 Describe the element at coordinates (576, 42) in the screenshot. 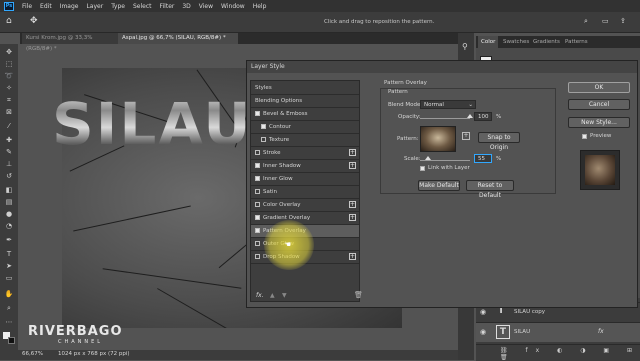

I see `tab-patterns: Patterns` at that location.